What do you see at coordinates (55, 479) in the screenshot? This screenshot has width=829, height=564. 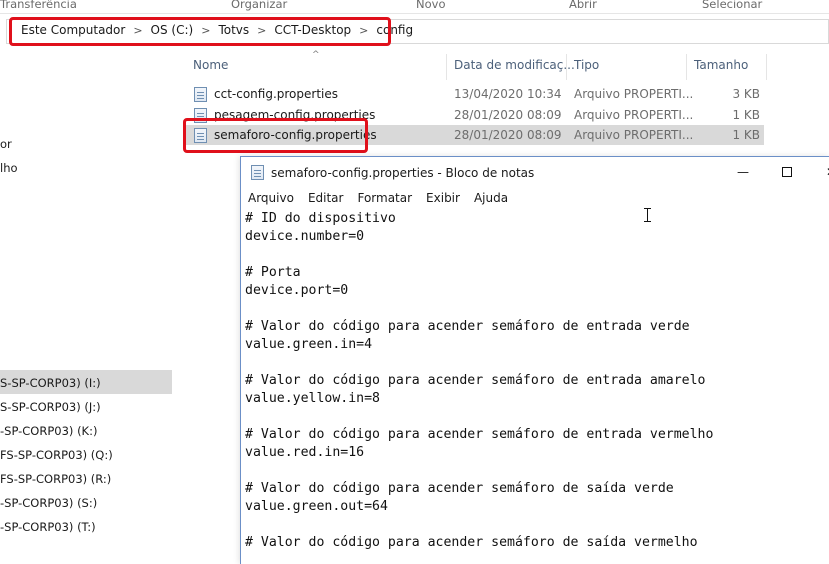 I see `nav-item-drive-r: FS-SP-CORP03) (R:)` at bounding box center [55, 479].